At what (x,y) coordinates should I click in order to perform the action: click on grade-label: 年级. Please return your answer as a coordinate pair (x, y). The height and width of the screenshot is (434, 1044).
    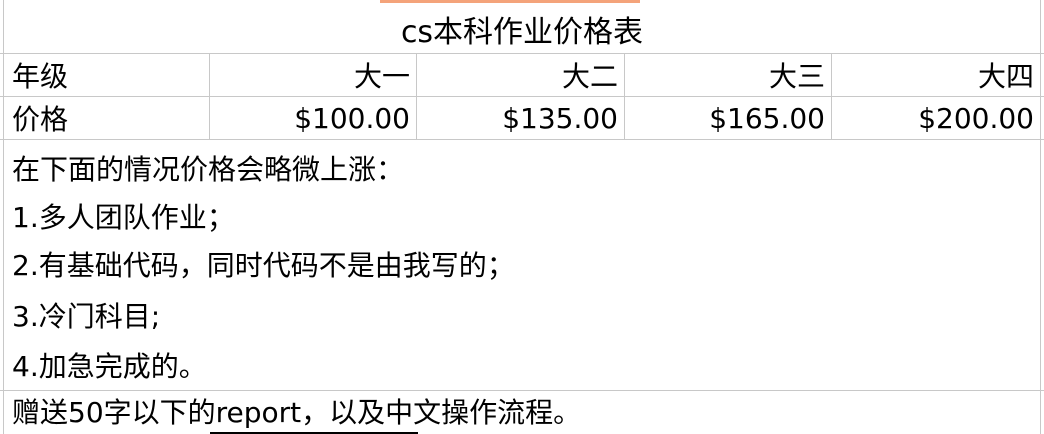
    Looking at the image, I should click on (40, 76).